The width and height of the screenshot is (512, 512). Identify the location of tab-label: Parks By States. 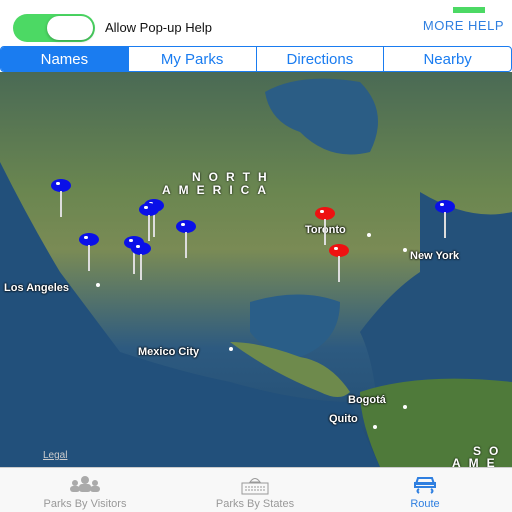
(255, 504).